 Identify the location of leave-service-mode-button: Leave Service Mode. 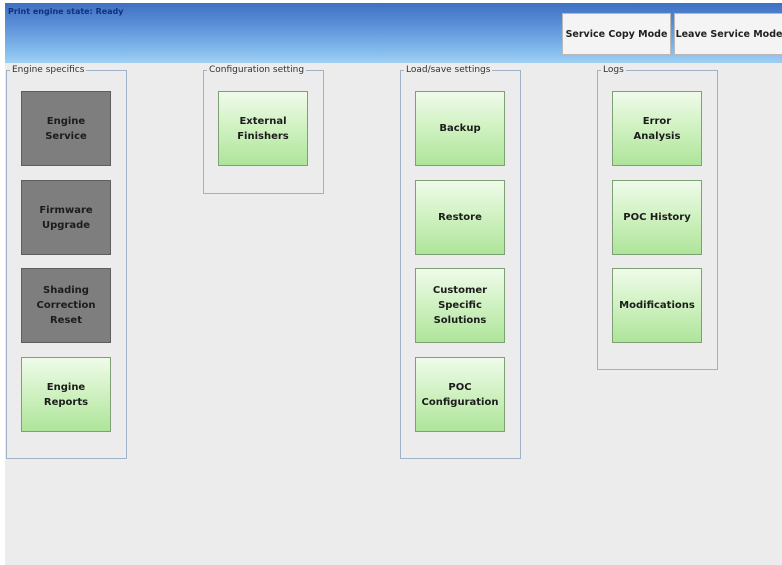
(728, 34).